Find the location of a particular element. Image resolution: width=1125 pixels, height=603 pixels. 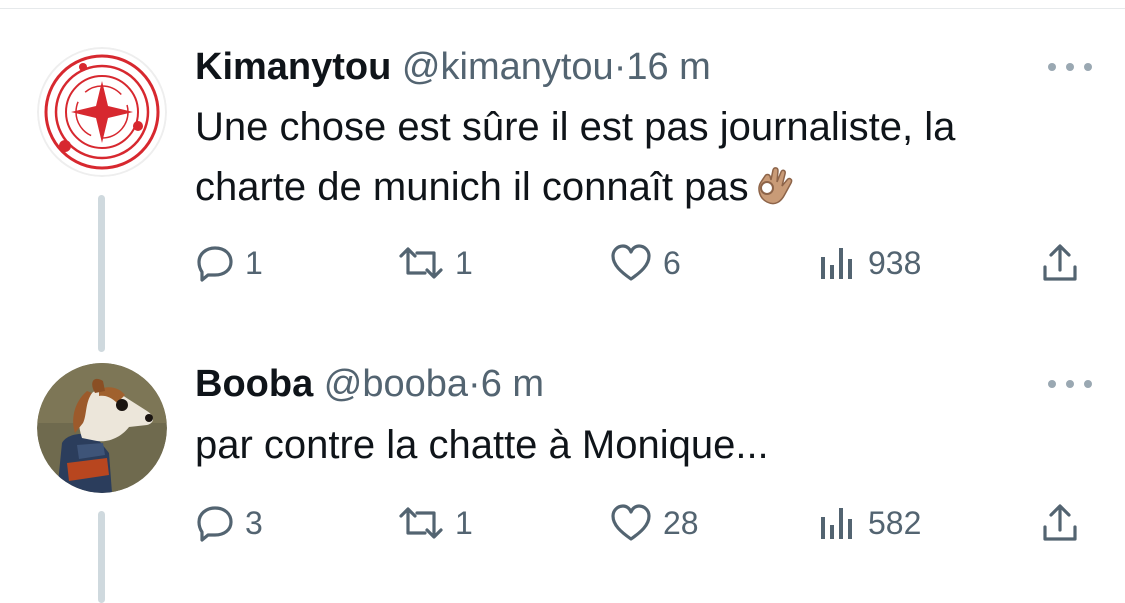

handle: @kimanytou is located at coordinates (508, 67).